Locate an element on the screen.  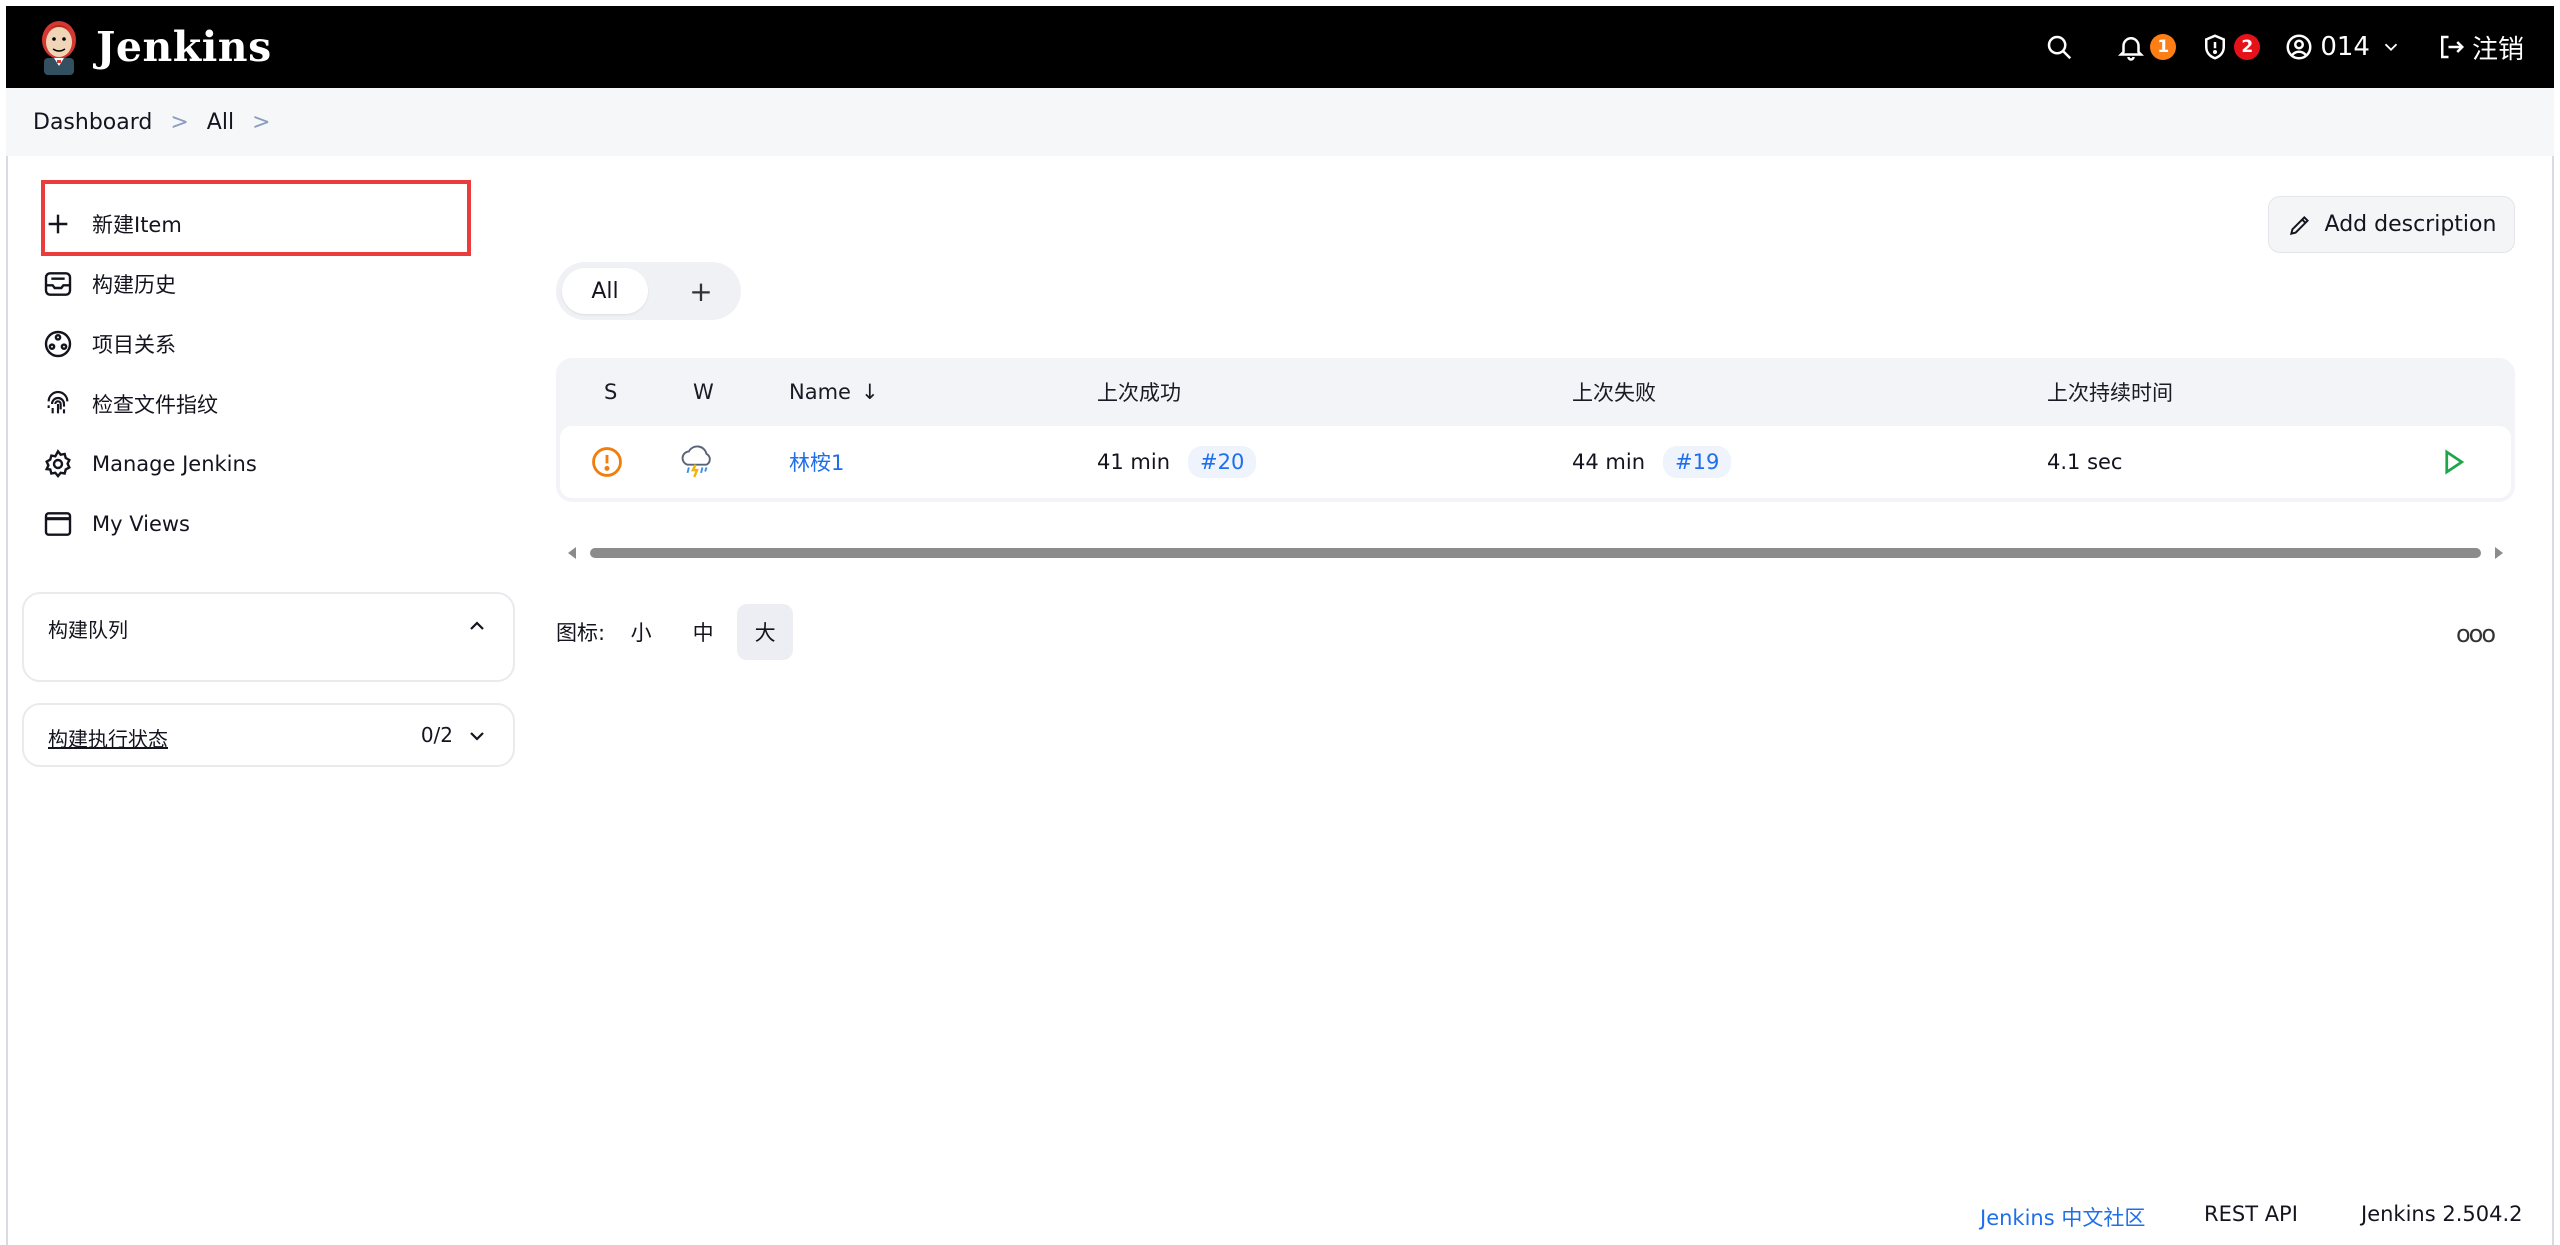
search-icon is located at coordinates (2060, 47).